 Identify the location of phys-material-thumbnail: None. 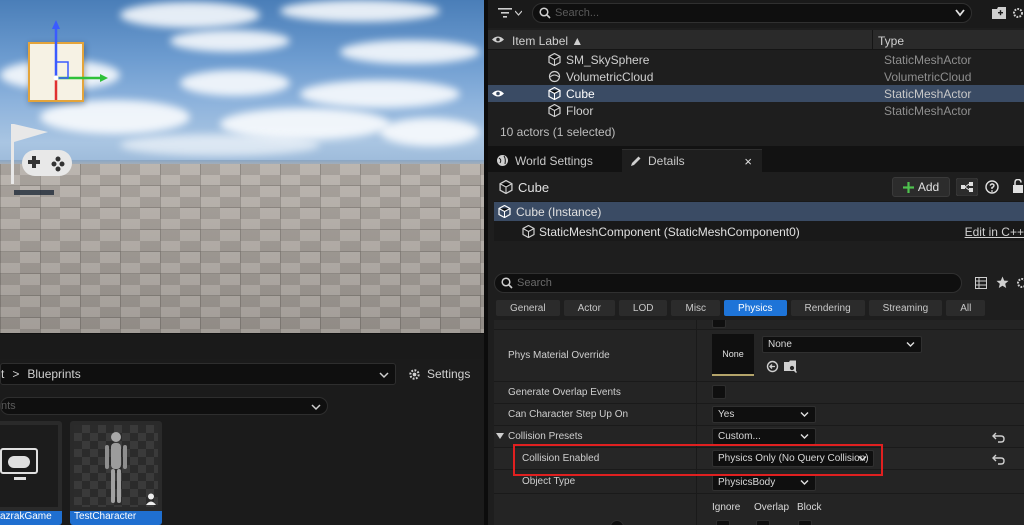
(733, 355).